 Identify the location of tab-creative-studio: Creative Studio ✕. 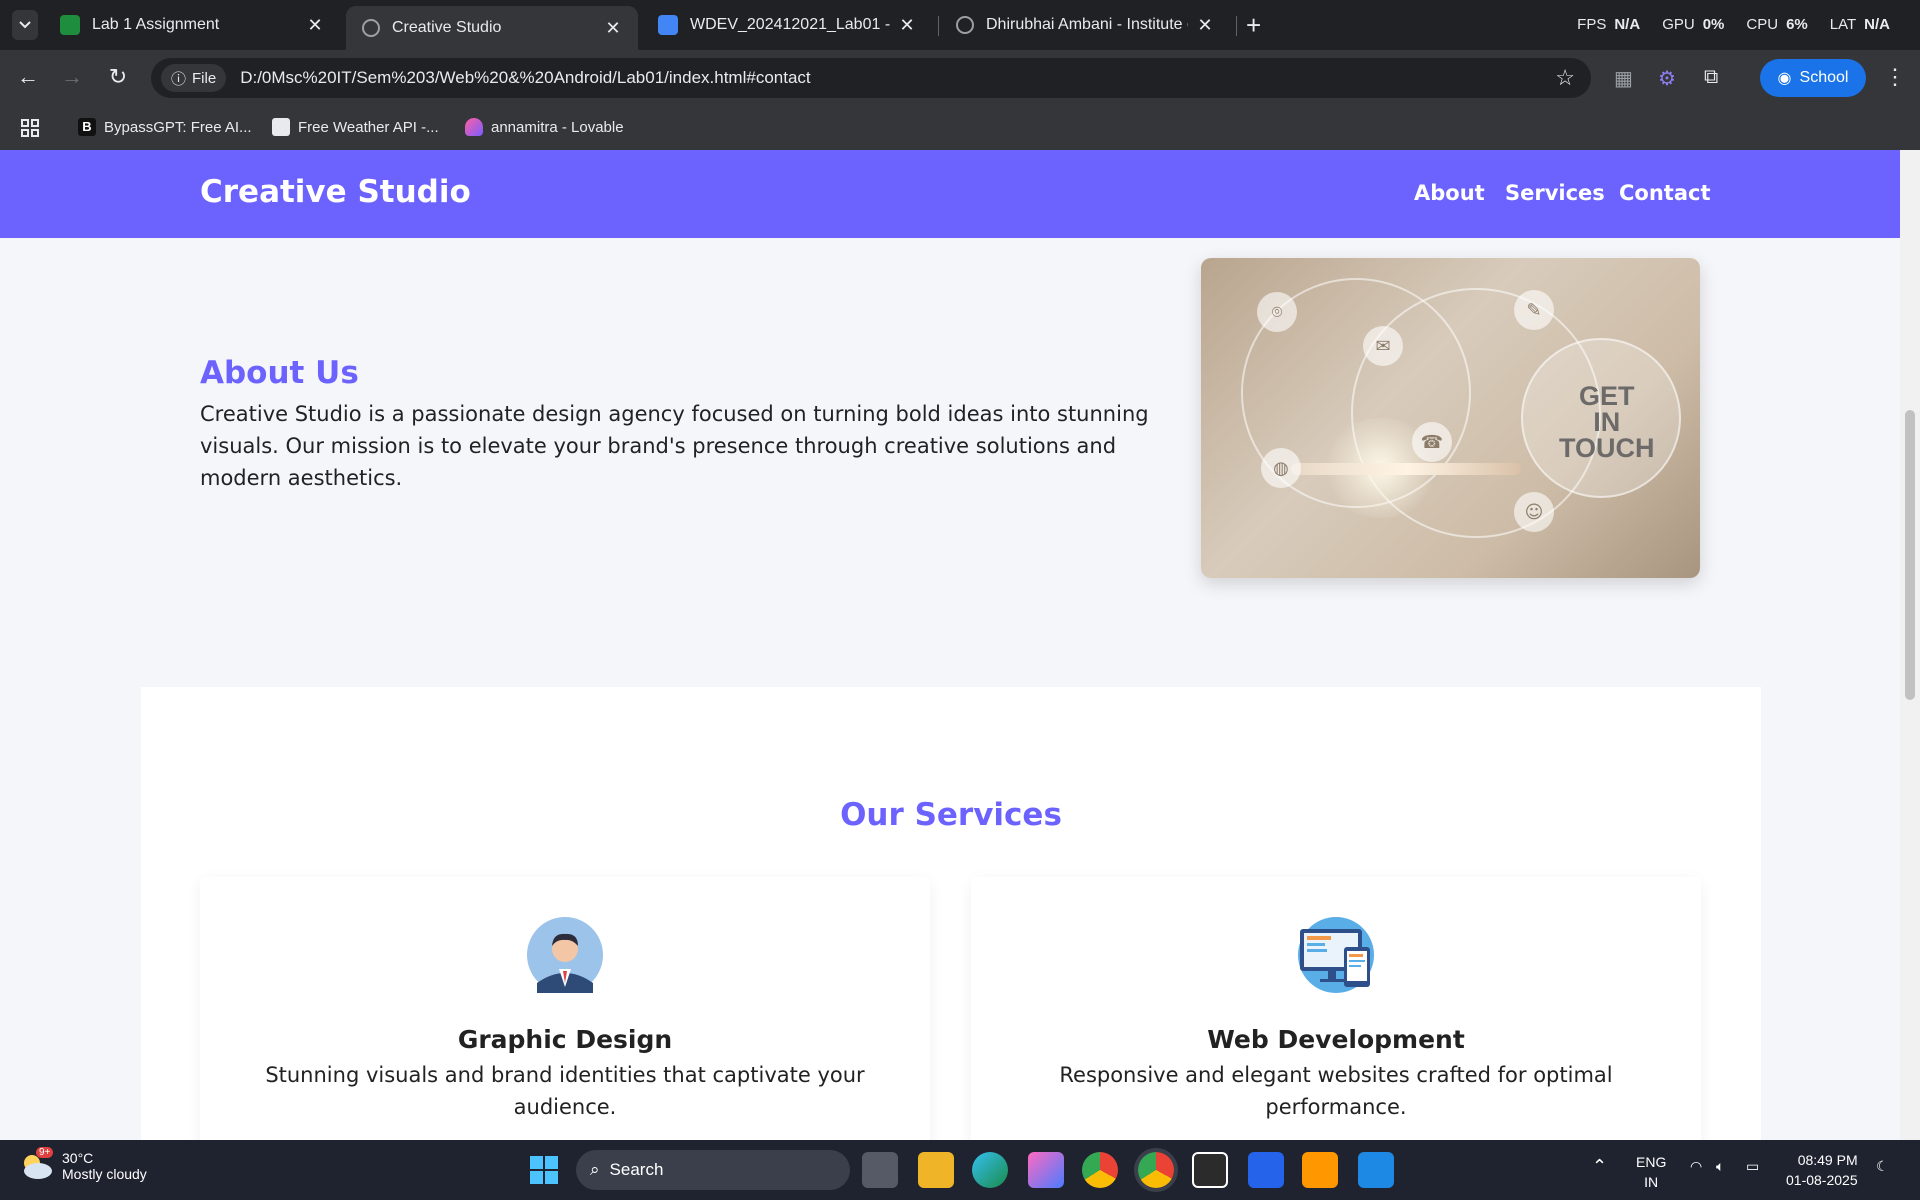
(492, 28).